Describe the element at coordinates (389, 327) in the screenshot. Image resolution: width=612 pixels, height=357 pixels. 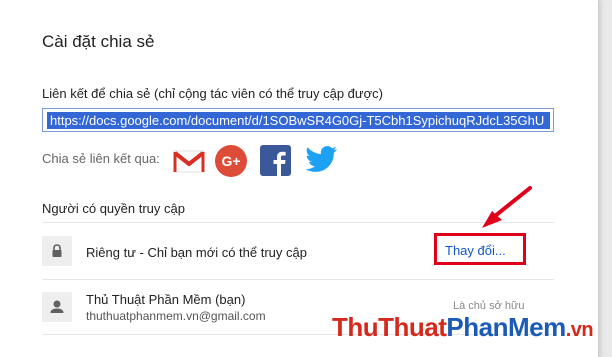
I see `watermark-part1: ThuThuat` at that location.